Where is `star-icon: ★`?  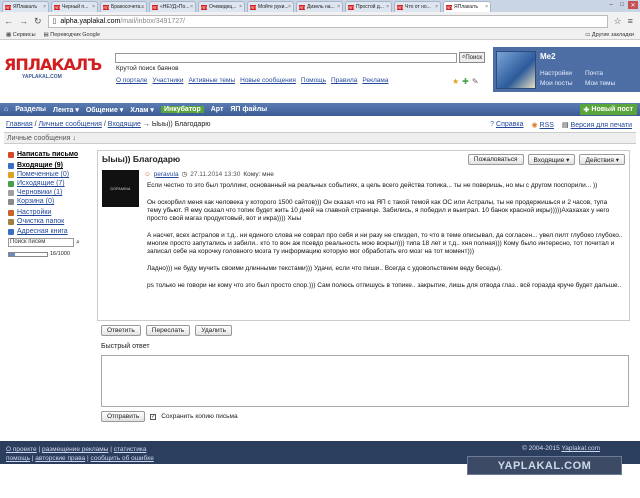 star-icon: ★ is located at coordinates (455, 81).